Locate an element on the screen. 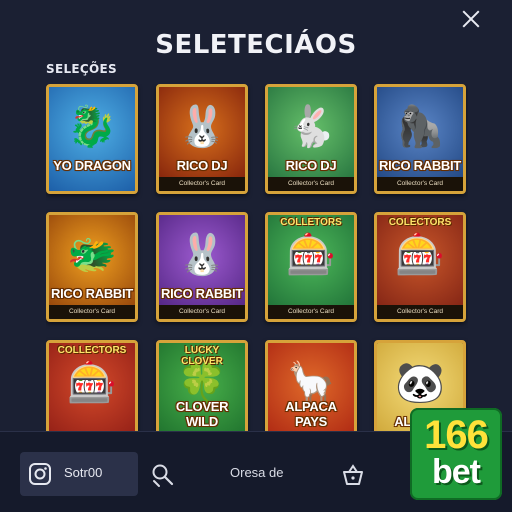 This screenshot has width=512, height=512. username-label: Sotr00 is located at coordinates (83, 472).